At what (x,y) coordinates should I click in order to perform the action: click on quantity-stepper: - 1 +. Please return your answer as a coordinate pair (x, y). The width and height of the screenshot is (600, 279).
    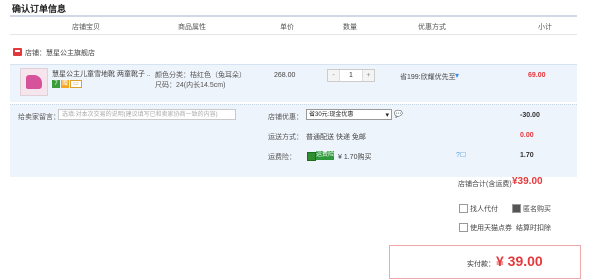
    Looking at the image, I should click on (351, 75).